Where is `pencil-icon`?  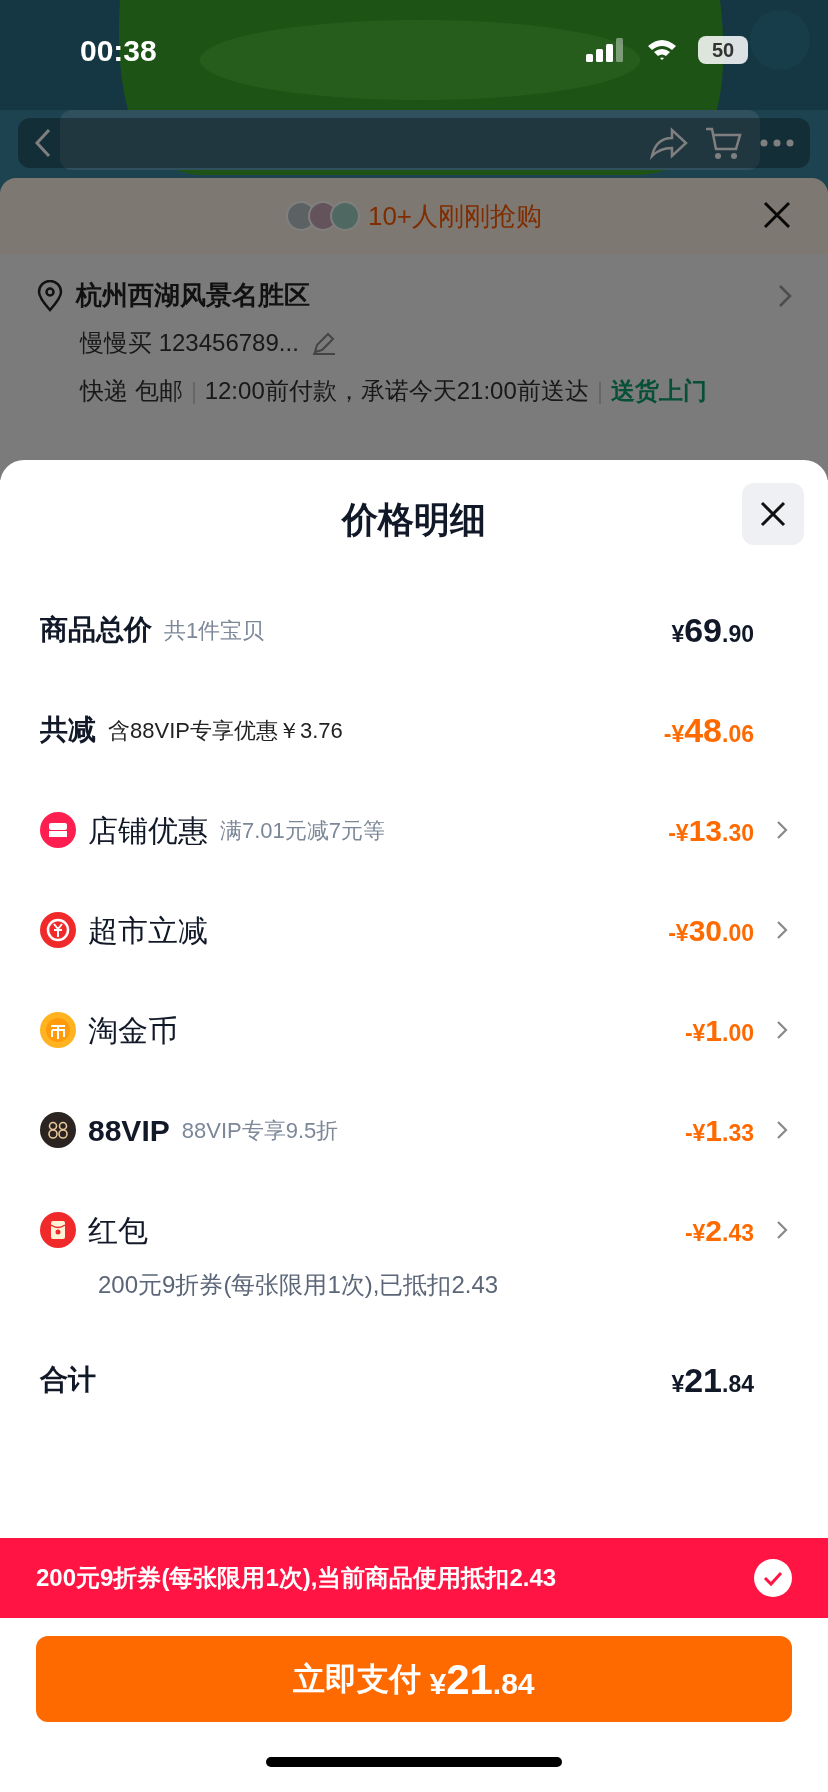 pencil-icon is located at coordinates (323, 343).